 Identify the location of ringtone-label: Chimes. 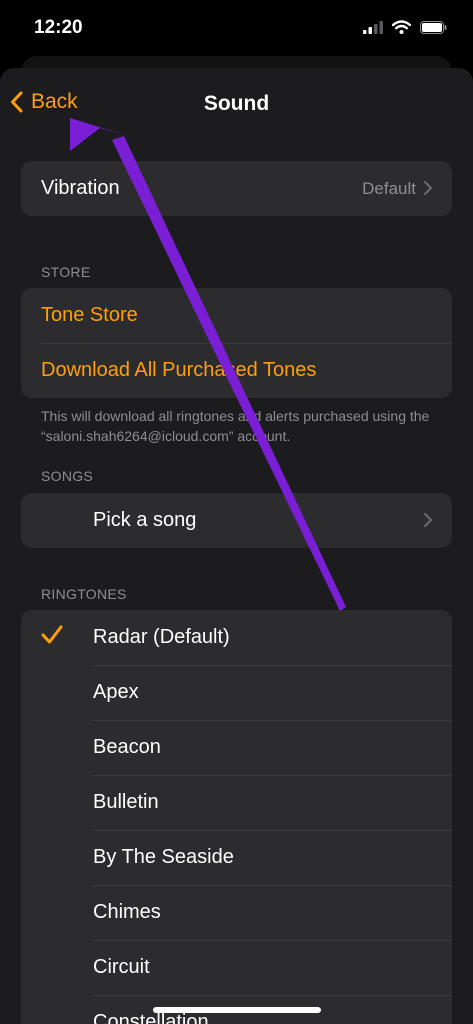
(127, 912).